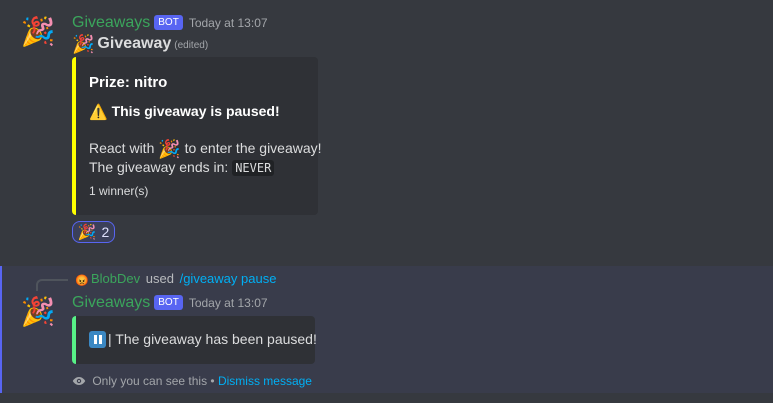 This screenshot has width=773, height=403. I want to click on content-title: Giveaway, so click(134, 43).